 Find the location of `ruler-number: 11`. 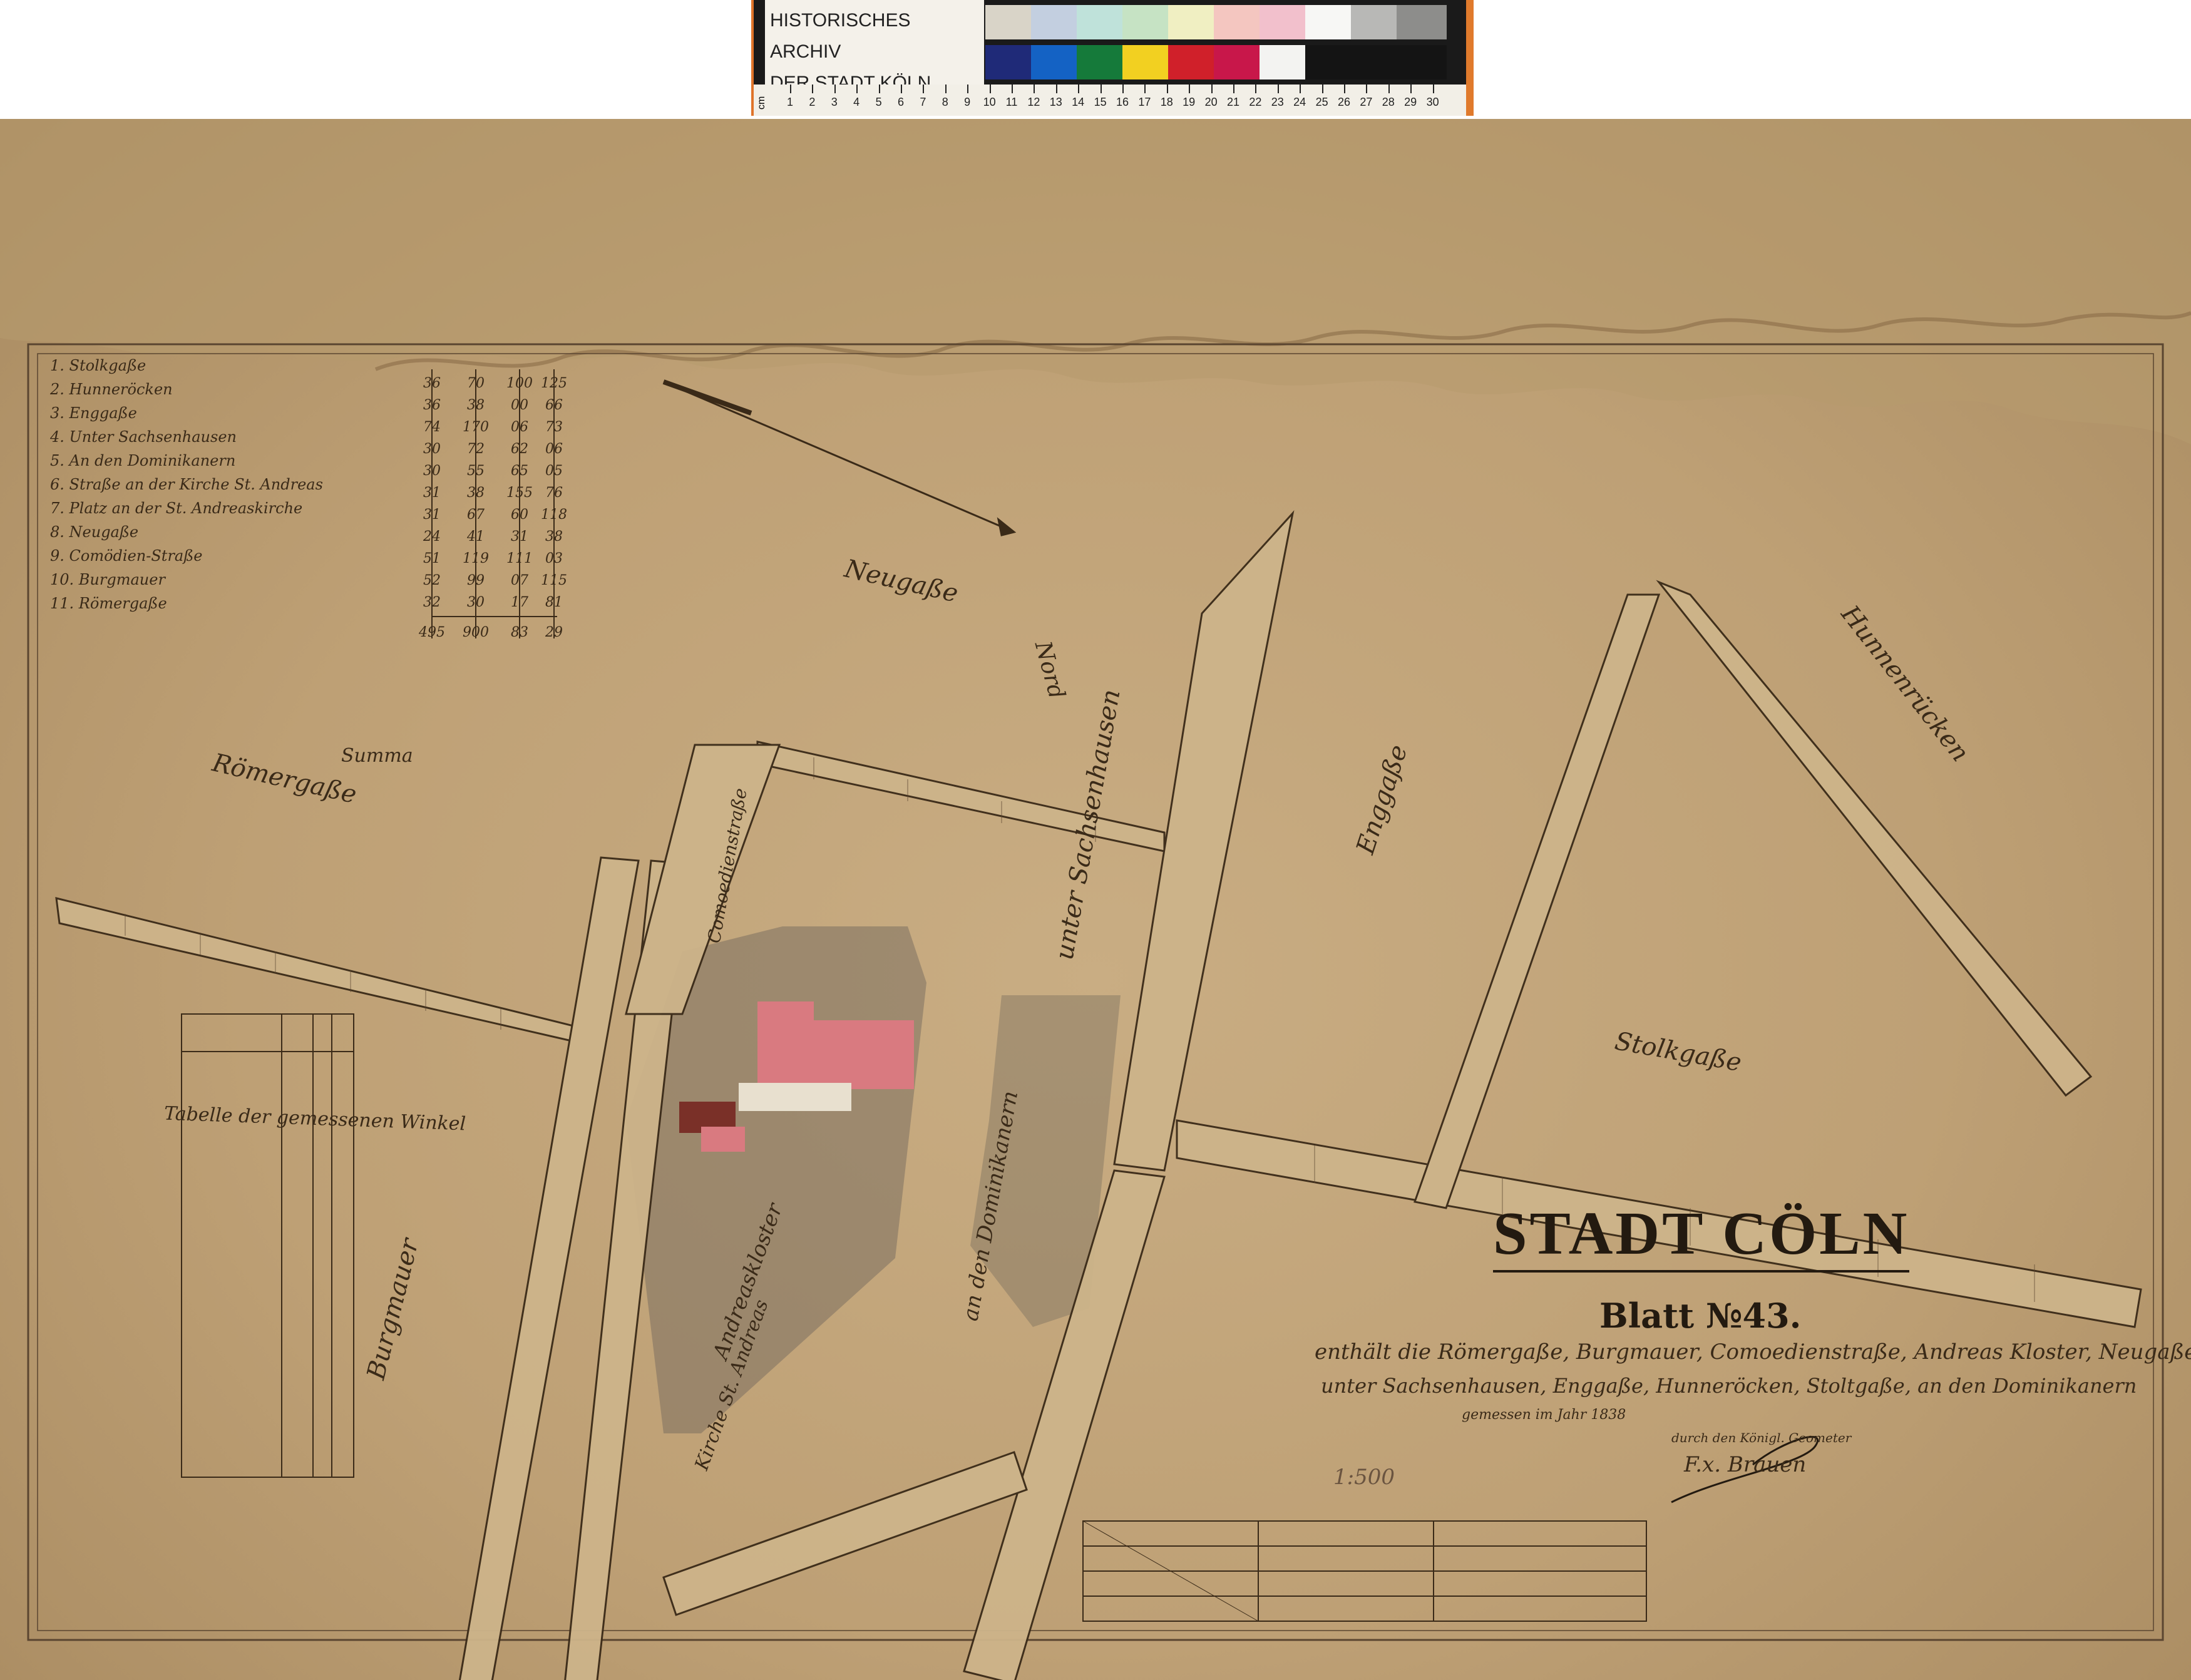

ruler-number: 11 is located at coordinates (1011, 102).